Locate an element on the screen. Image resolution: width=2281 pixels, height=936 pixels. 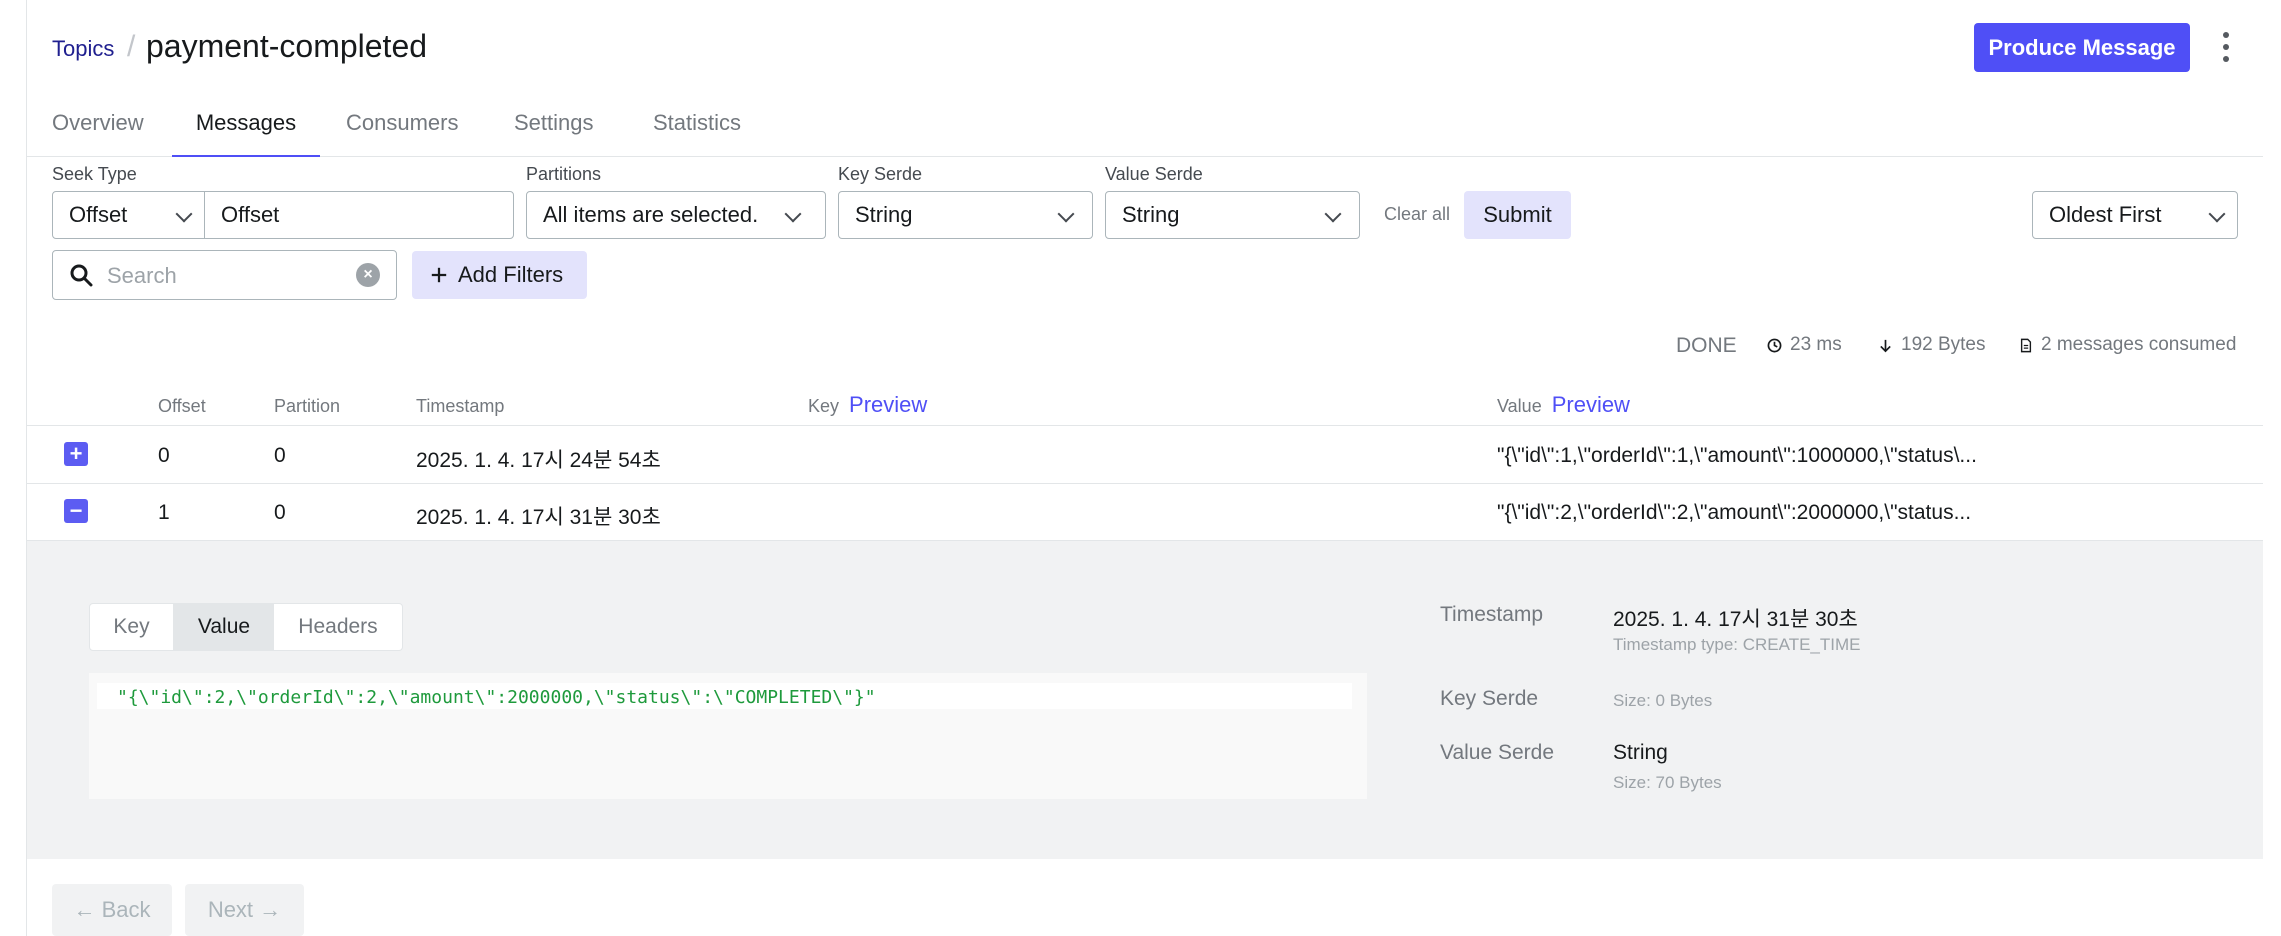
tab-messages: Messages is located at coordinates (246, 133).